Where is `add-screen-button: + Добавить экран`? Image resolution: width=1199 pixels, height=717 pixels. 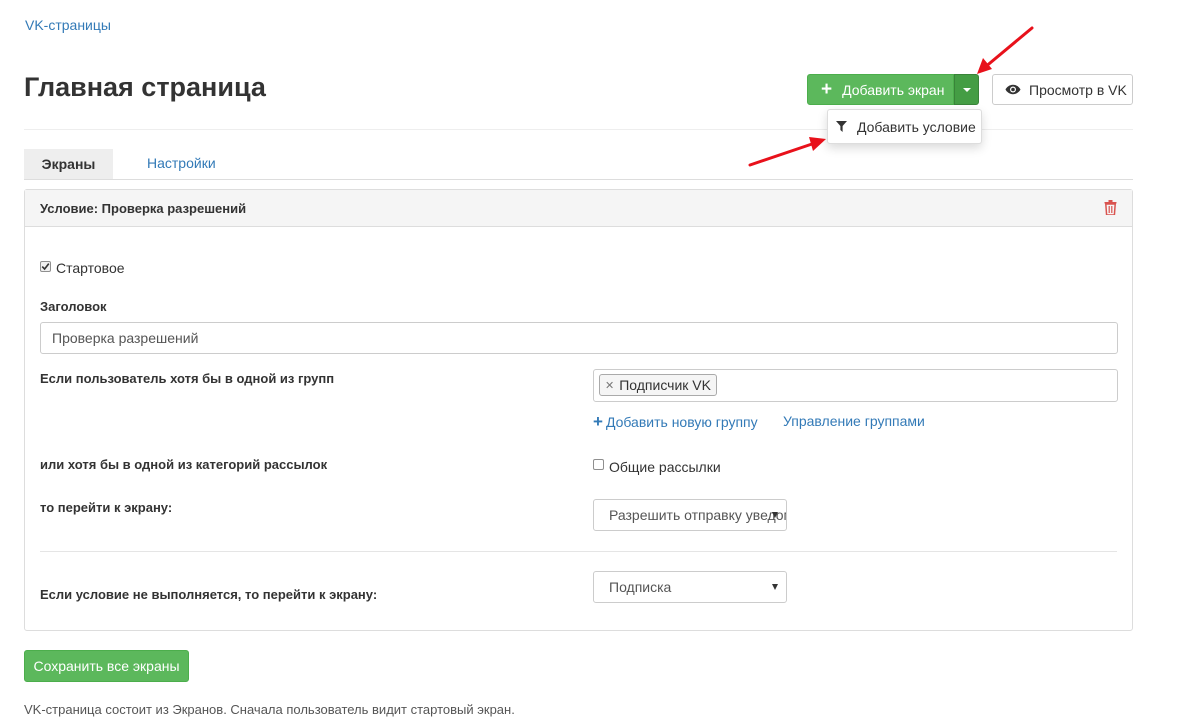
add-screen-button: + Добавить экран is located at coordinates (880, 89).